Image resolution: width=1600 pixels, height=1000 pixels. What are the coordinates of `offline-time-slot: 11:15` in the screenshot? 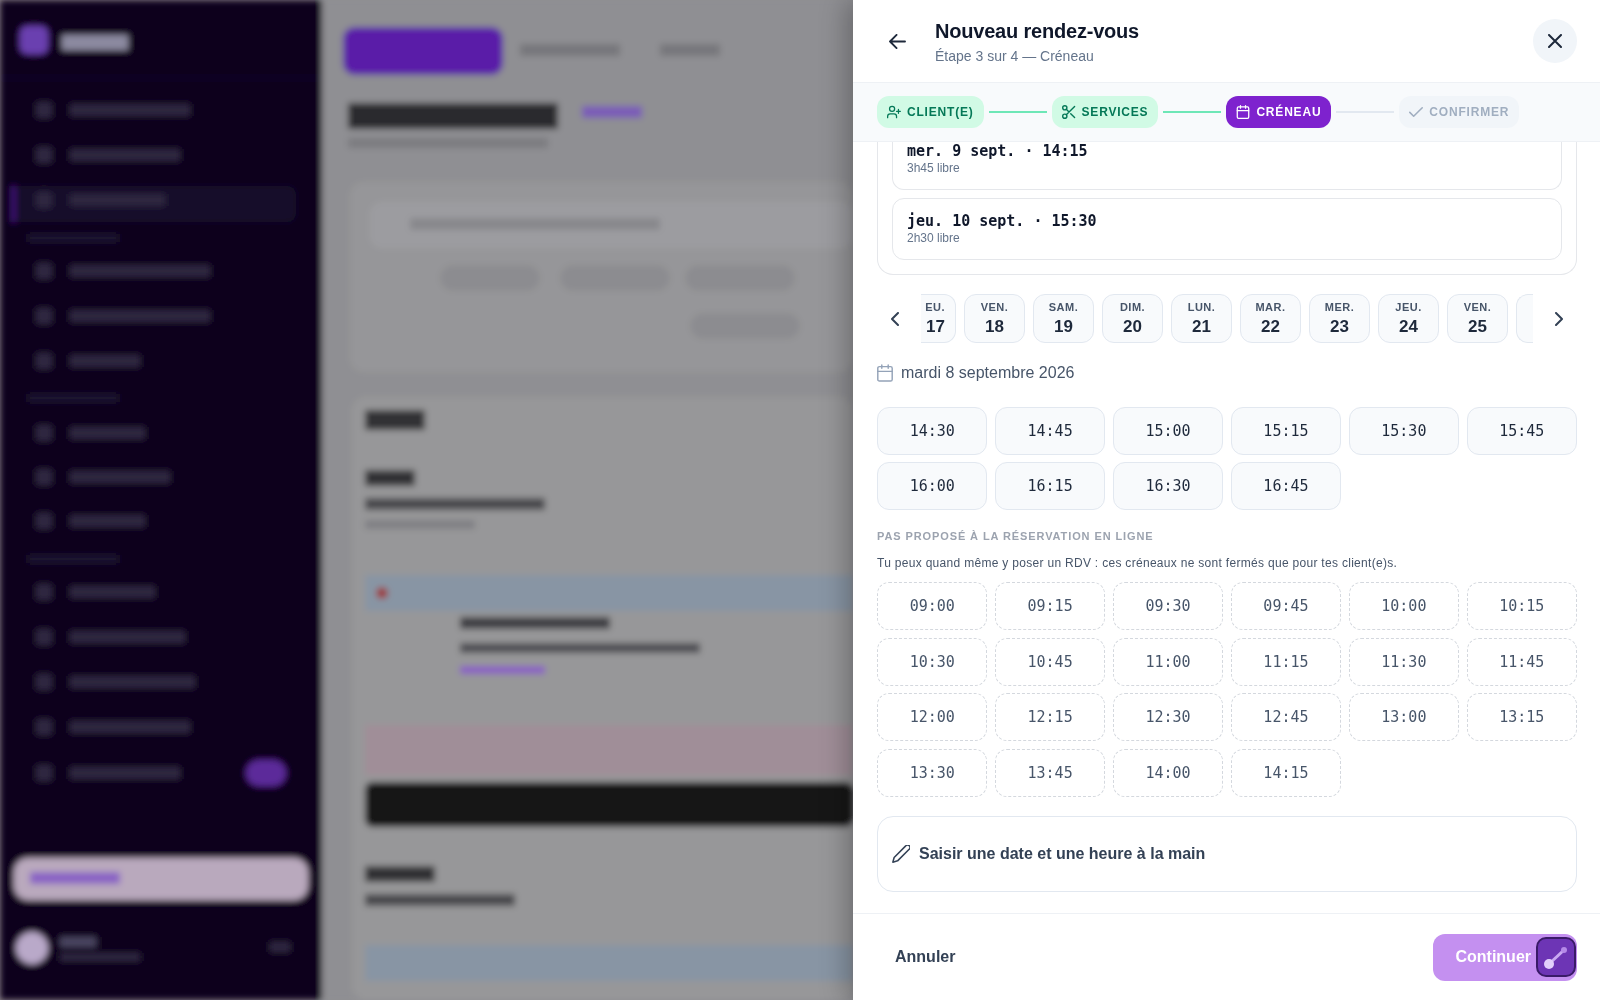 It's located at (1286, 661).